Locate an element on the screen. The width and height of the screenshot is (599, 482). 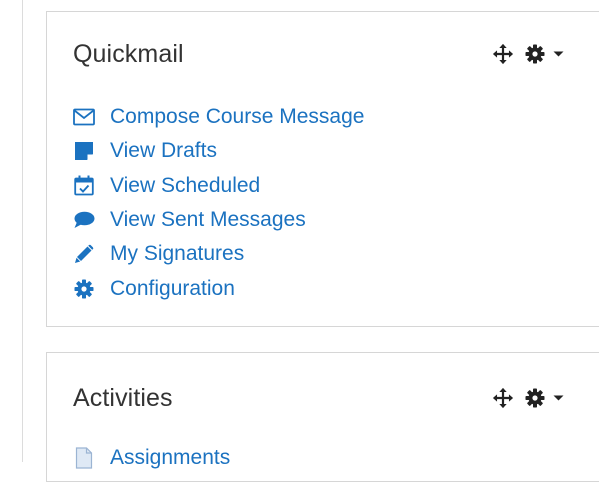
activities-links: Assignments is located at coordinates (151, 458).